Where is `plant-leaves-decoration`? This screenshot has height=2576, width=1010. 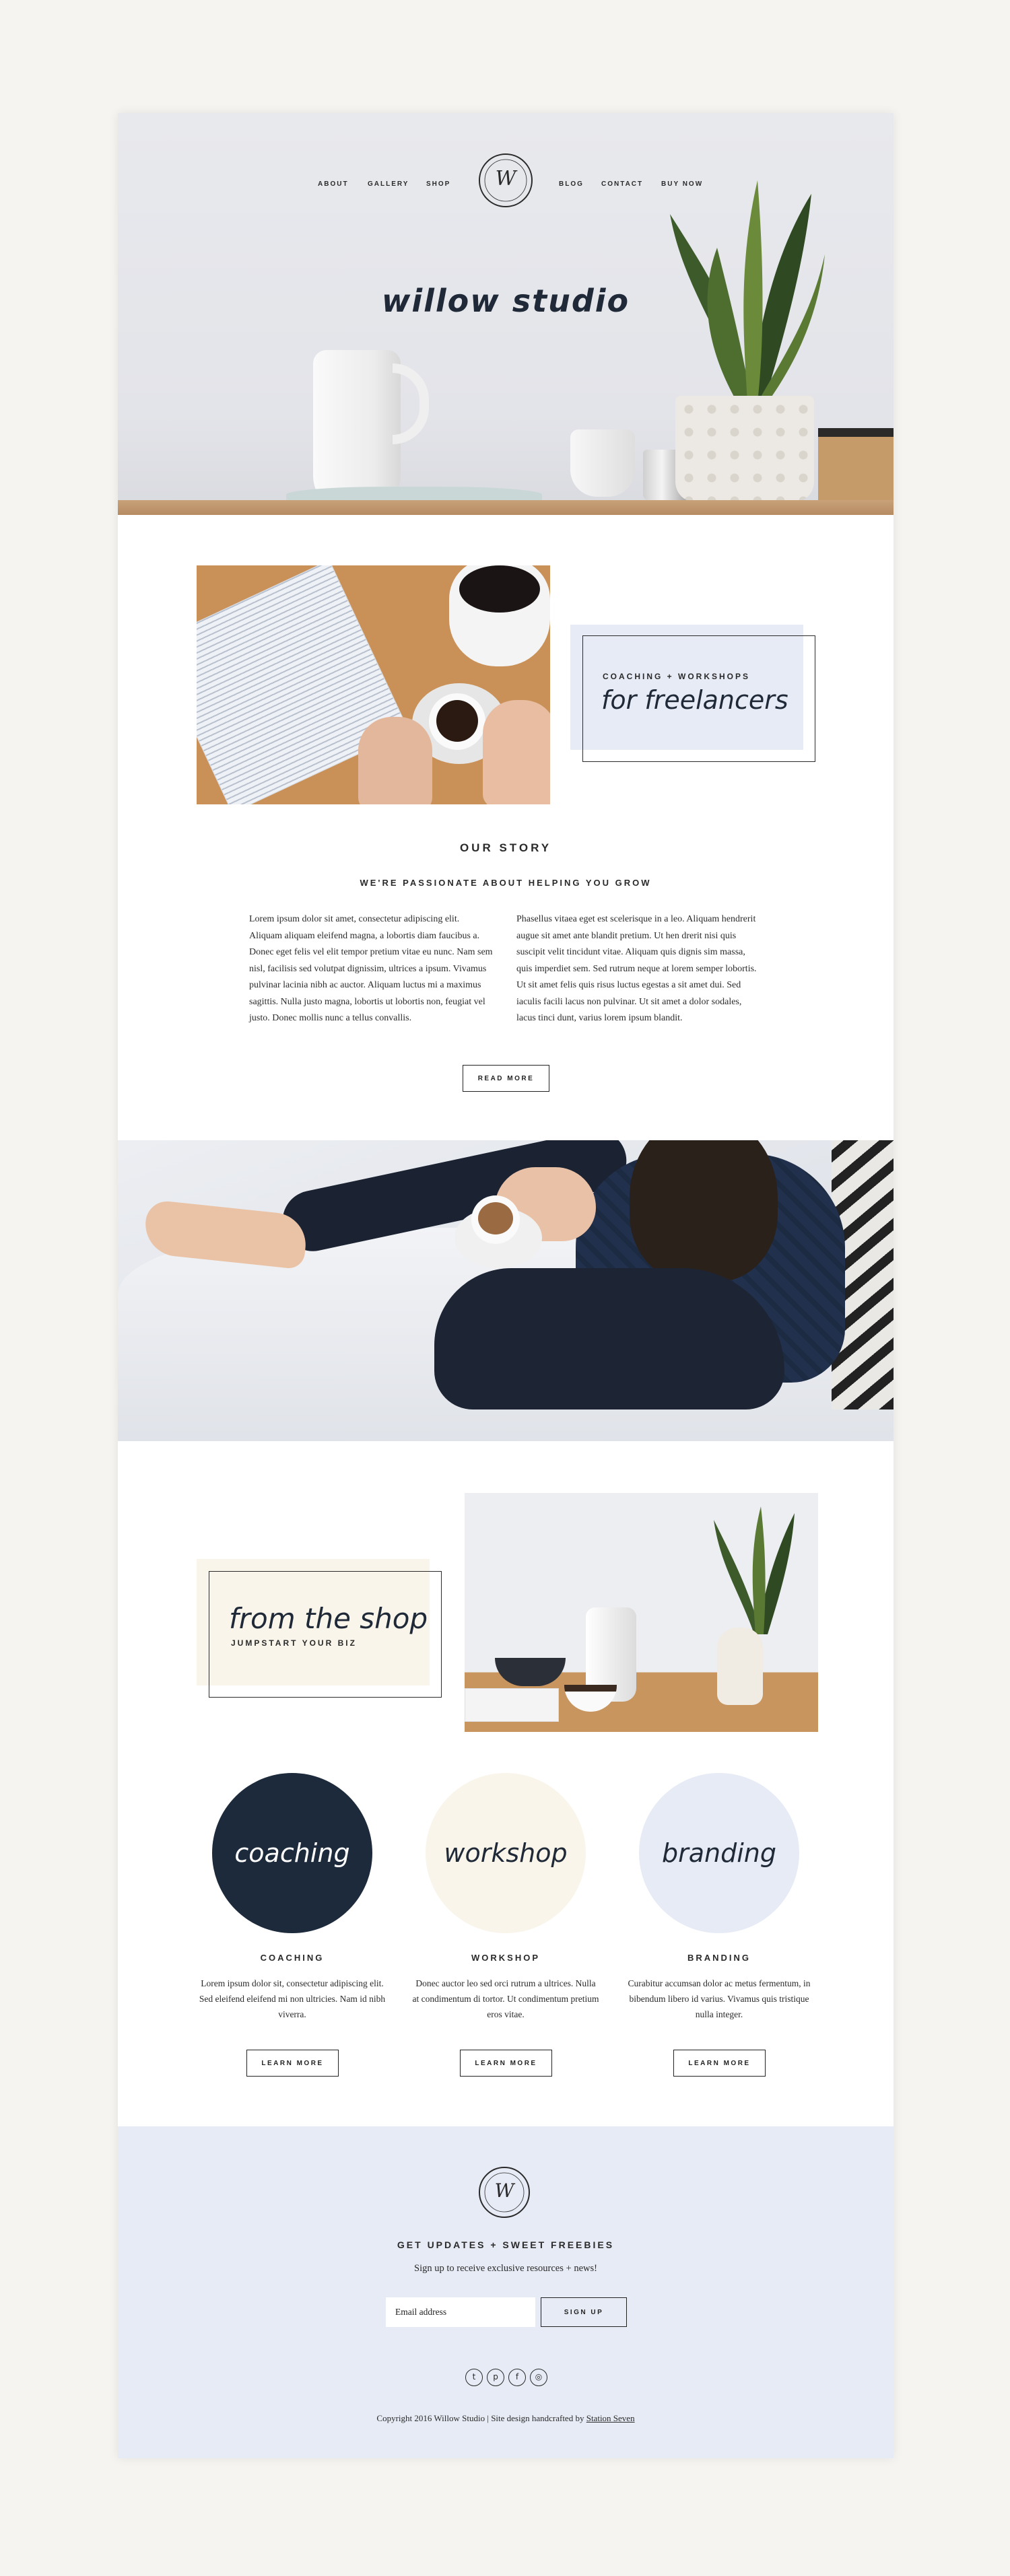
plant-leaves-decoration is located at coordinates (754, 1570).